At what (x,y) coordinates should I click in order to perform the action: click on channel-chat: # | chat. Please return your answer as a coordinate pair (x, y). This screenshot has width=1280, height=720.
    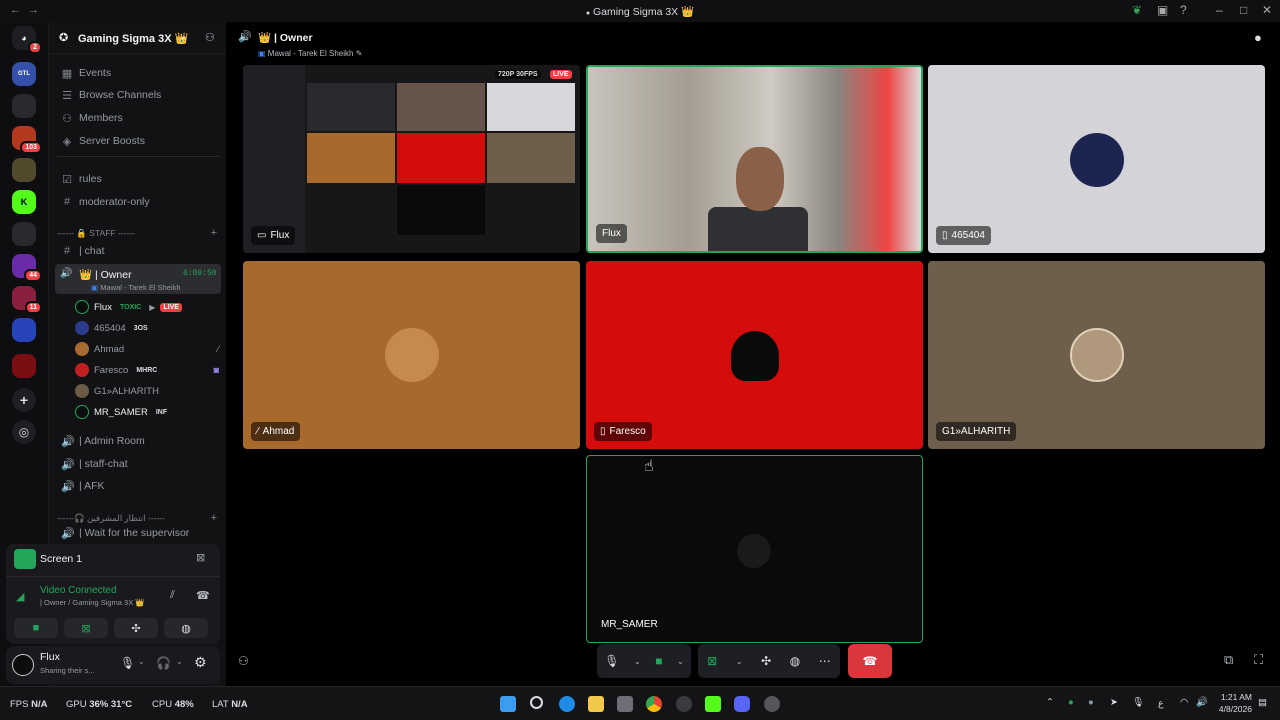
    Looking at the image, I should click on (138, 251).